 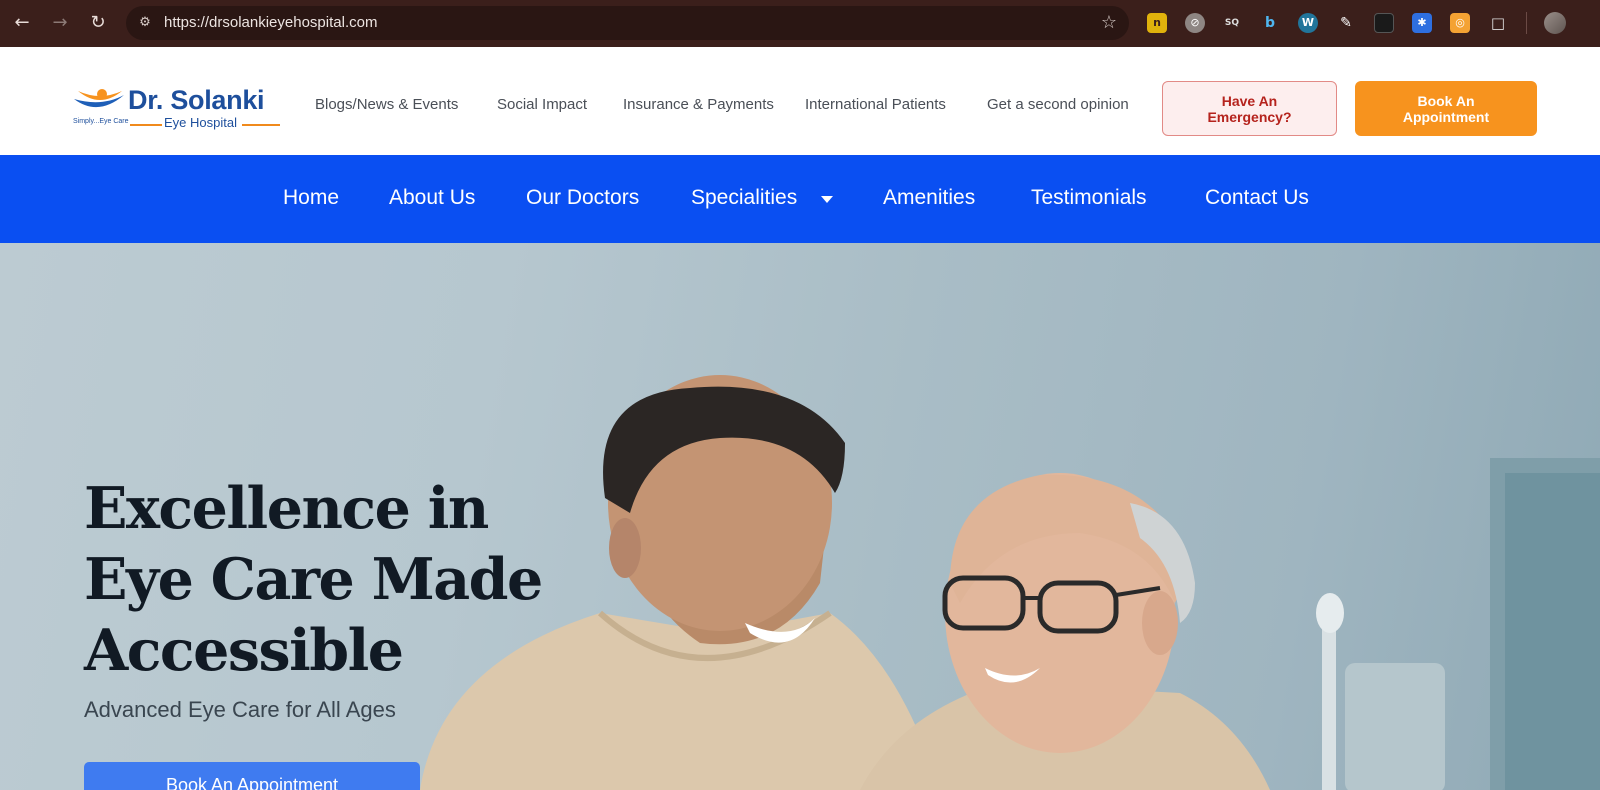 I want to click on logo-name: Dr. Solanki, so click(x=196, y=100).